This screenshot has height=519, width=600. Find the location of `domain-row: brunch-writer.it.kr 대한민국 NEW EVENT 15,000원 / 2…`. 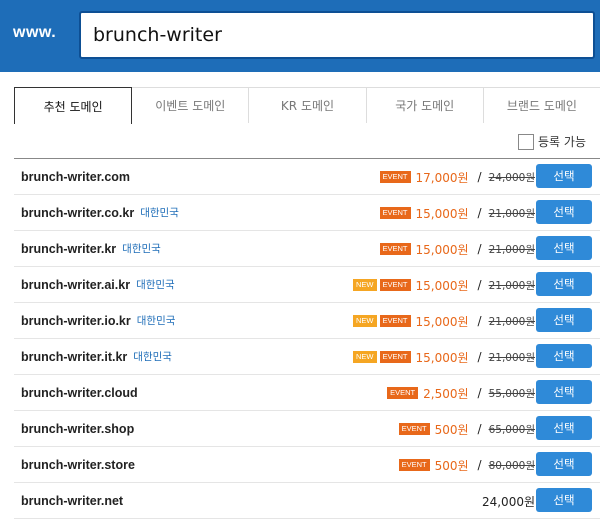

domain-row: brunch-writer.it.kr 대한민국 NEW EVENT 15,000원 / 2… is located at coordinates (307, 357).